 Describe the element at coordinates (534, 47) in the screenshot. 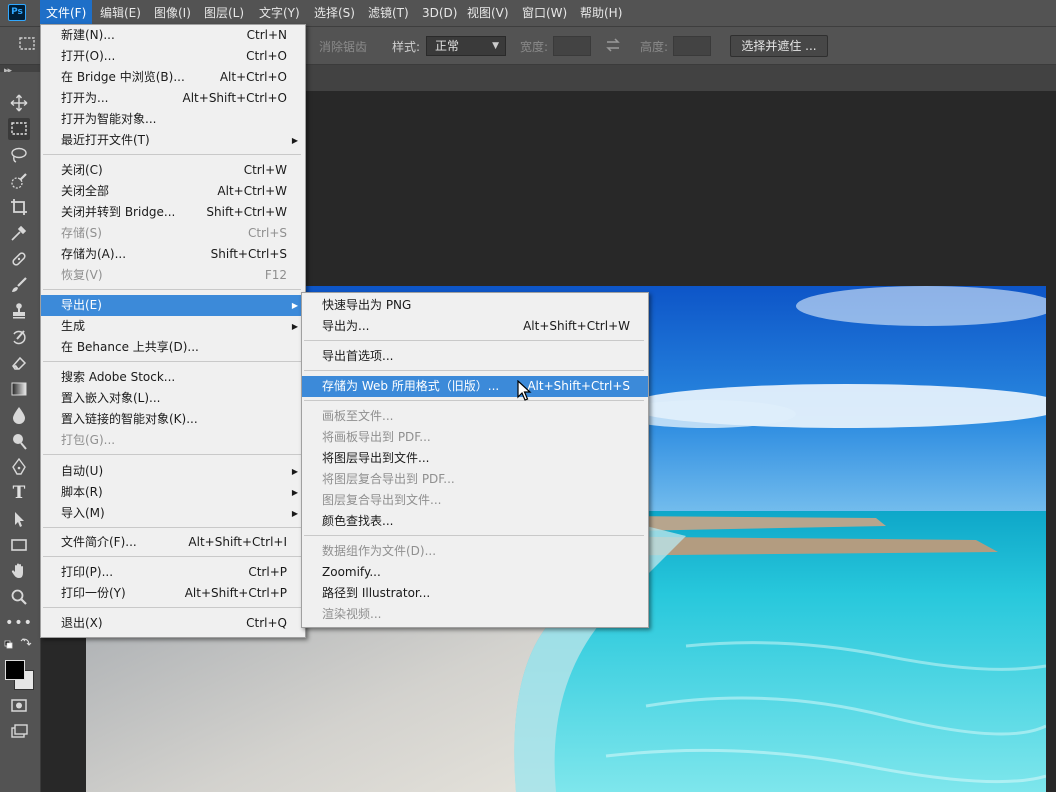

I see `width-label: 宽度:` at that location.